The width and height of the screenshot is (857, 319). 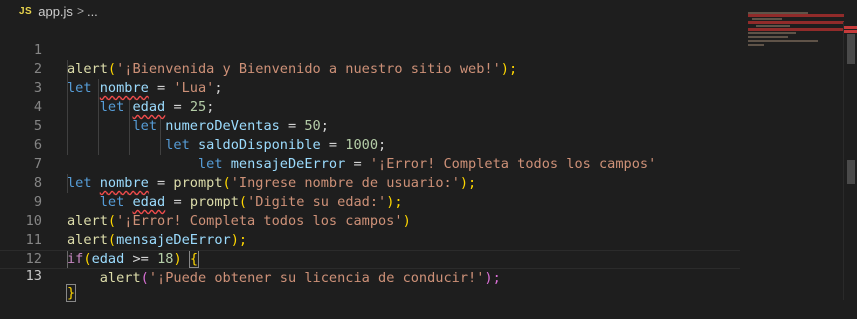 I want to click on code-line: 3 let edad = 25;, so click(x=370, y=87).